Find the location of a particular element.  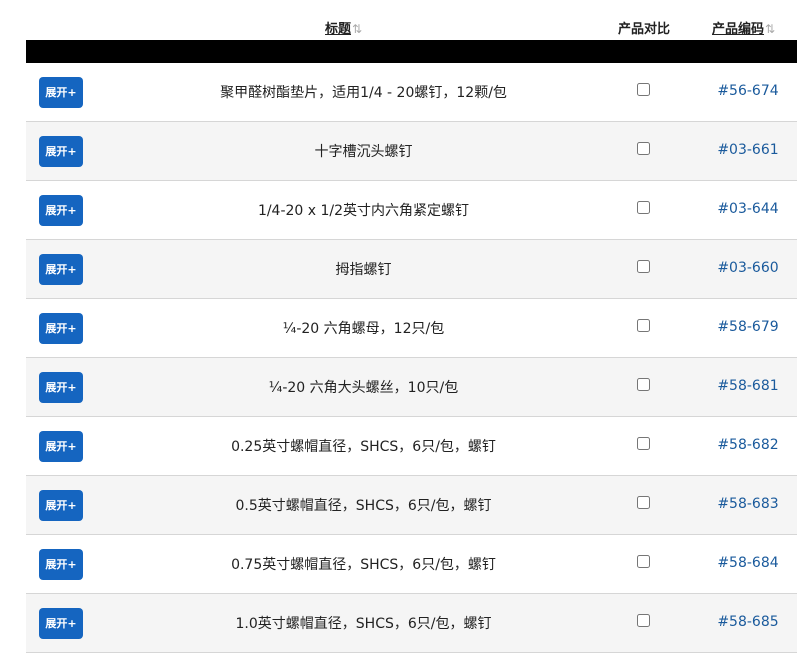

table-row: 展开+ 0.75英寸螺帽直径，SHCS，6只/包，螺钉 #58-684 is located at coordinates (411, 564).